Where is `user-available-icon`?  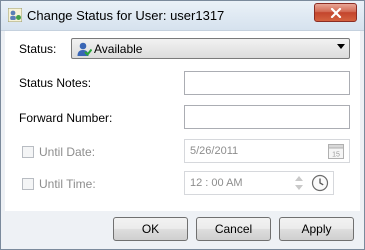
user-available-icon is located at coordinates (84, 49).